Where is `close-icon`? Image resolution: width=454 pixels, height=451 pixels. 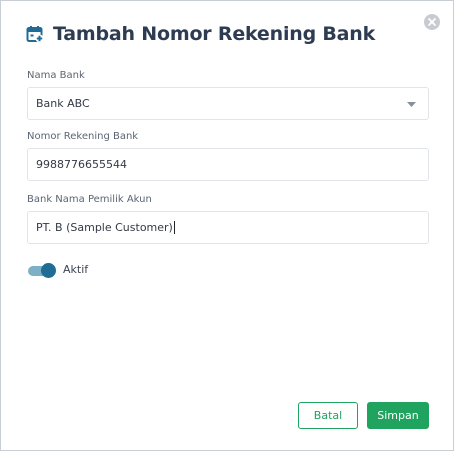 close-icon is located at coordinates (432, 22).